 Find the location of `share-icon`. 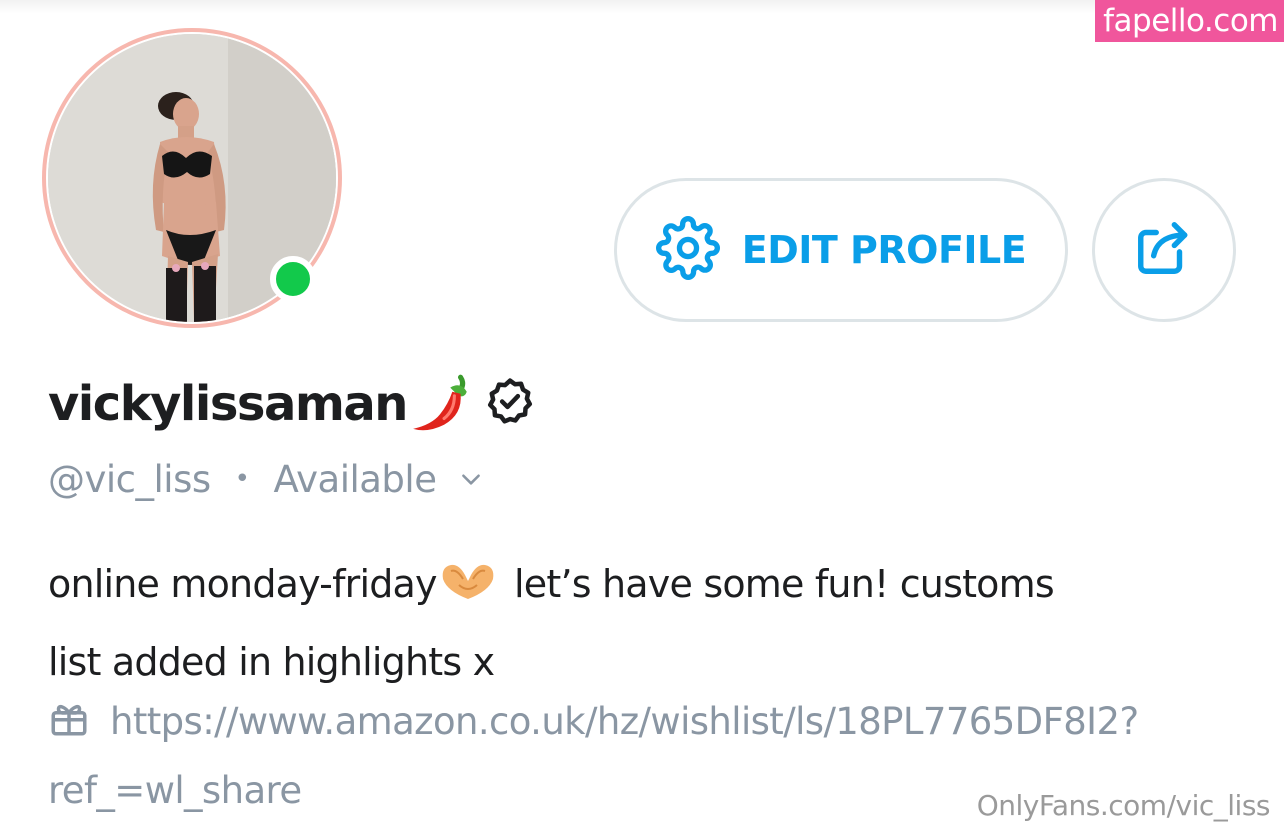

share-icon is located at coordinates (1164, 250).